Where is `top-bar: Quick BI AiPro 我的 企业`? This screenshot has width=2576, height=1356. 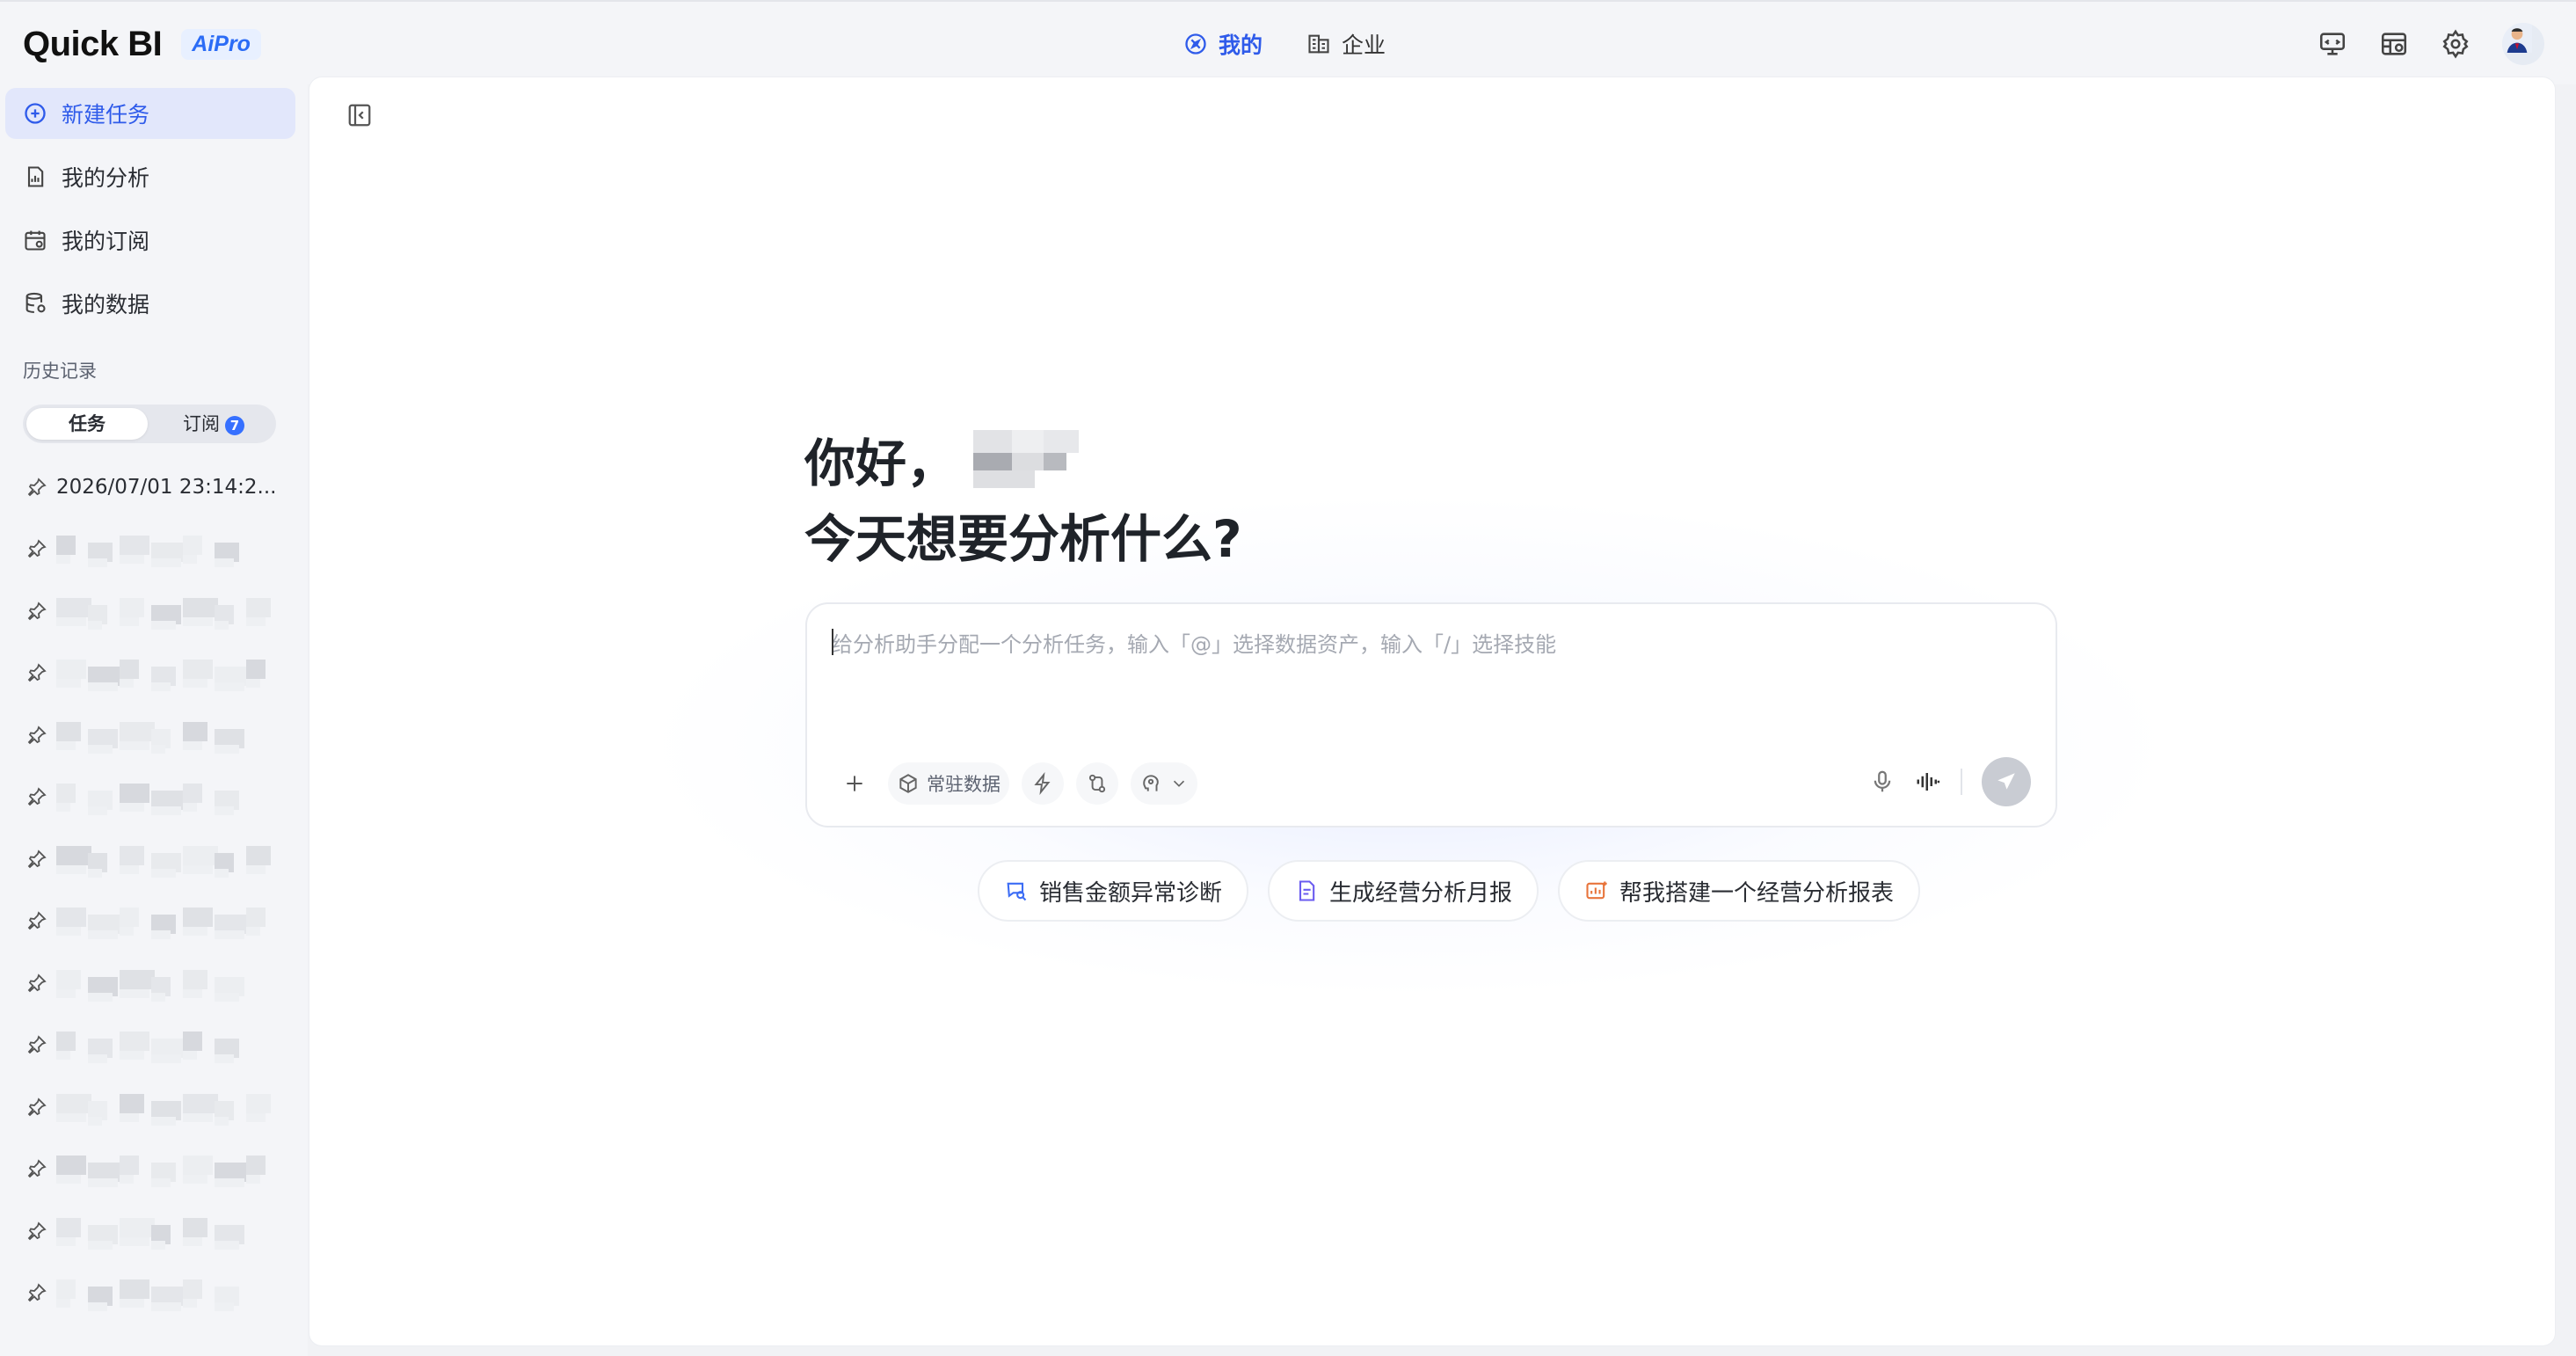
top-bar: Quick BI AiPro 我的 企业 is located at coordinates (1288, 42).